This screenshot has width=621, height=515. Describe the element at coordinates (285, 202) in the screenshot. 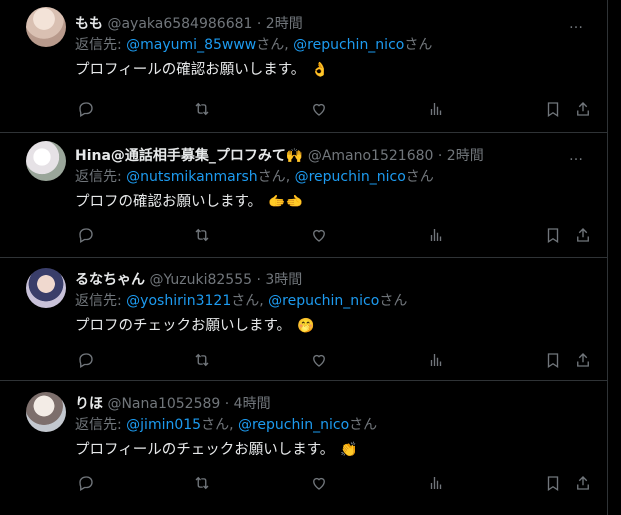

I see `emoji: 🫱🫲` at that location.